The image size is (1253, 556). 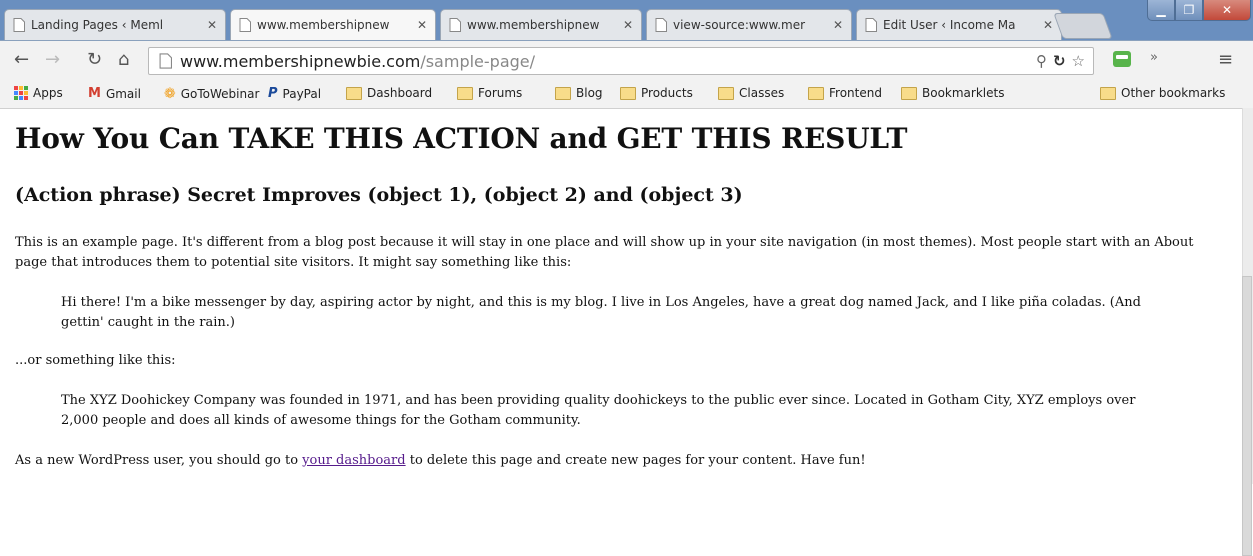 I want to click on bookmark-classes: Classes, so click(x=751, y=93).